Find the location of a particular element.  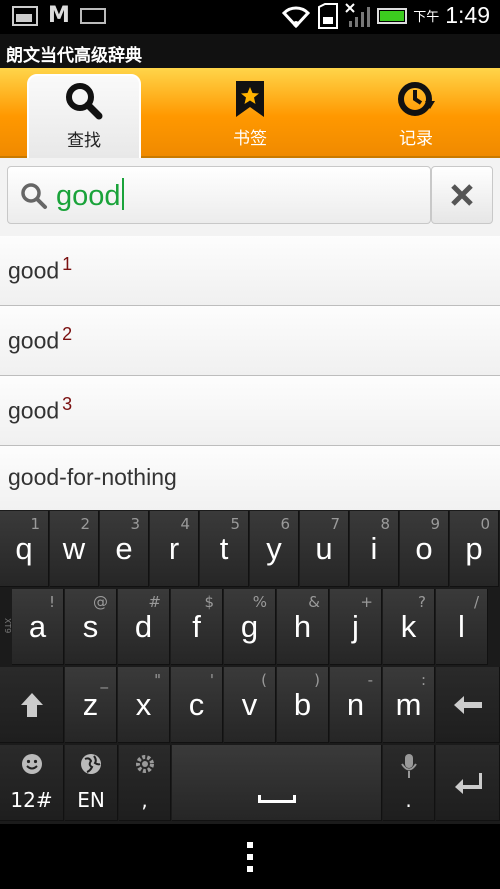

key-c: ' c is located at coordinates (197, 705).